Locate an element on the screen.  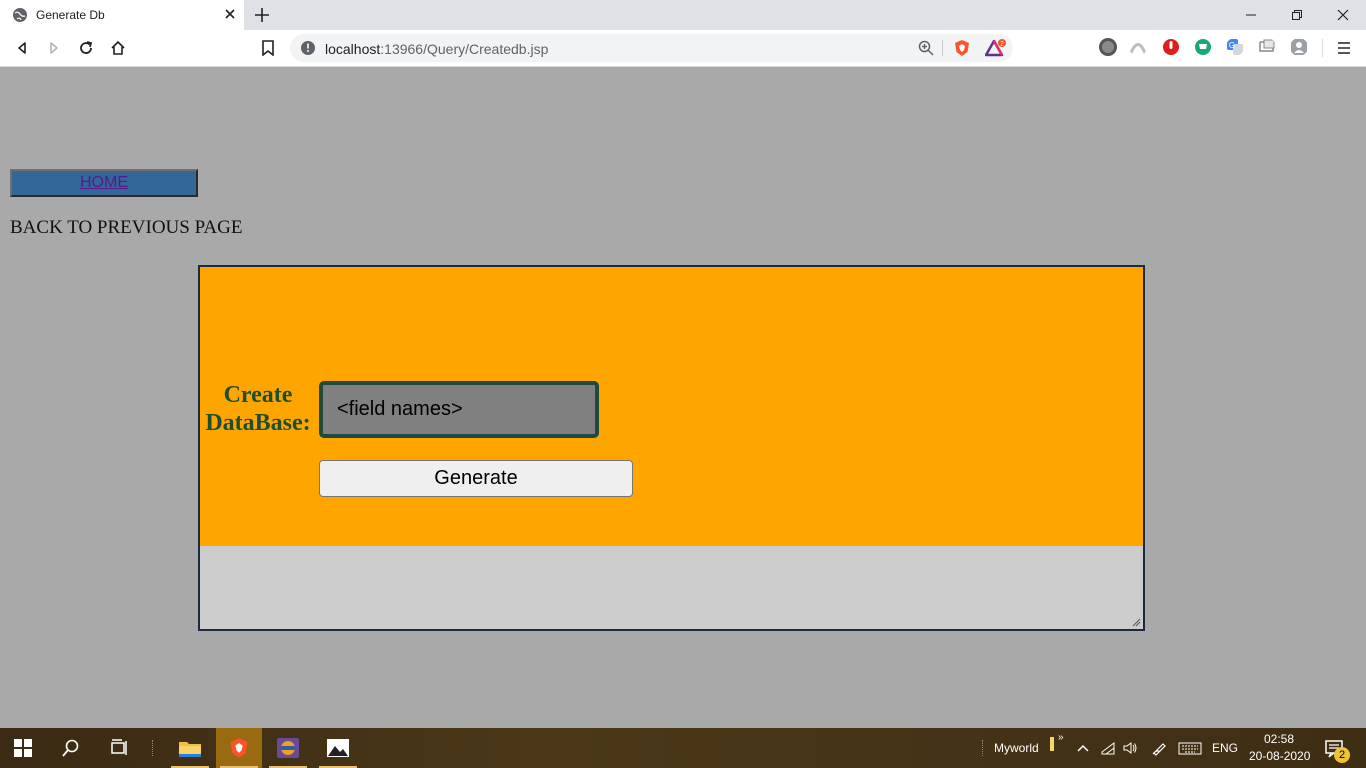
bookmark-button is located at coordinates (268, 48).